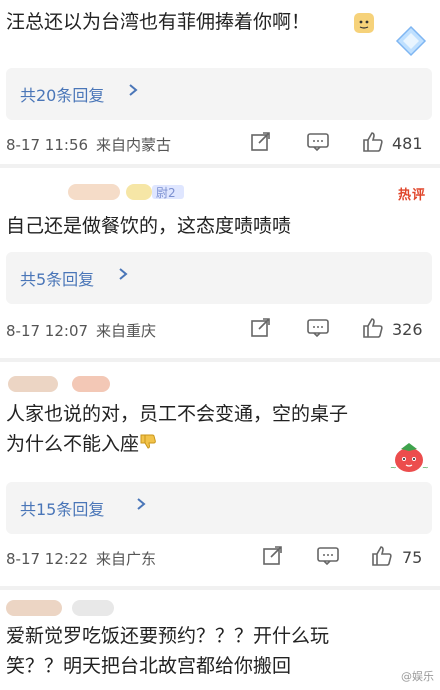 The height and width of the screenshot is (690, 440). I want to click on view-replies-button: 共15条回复, so click(219, 508).